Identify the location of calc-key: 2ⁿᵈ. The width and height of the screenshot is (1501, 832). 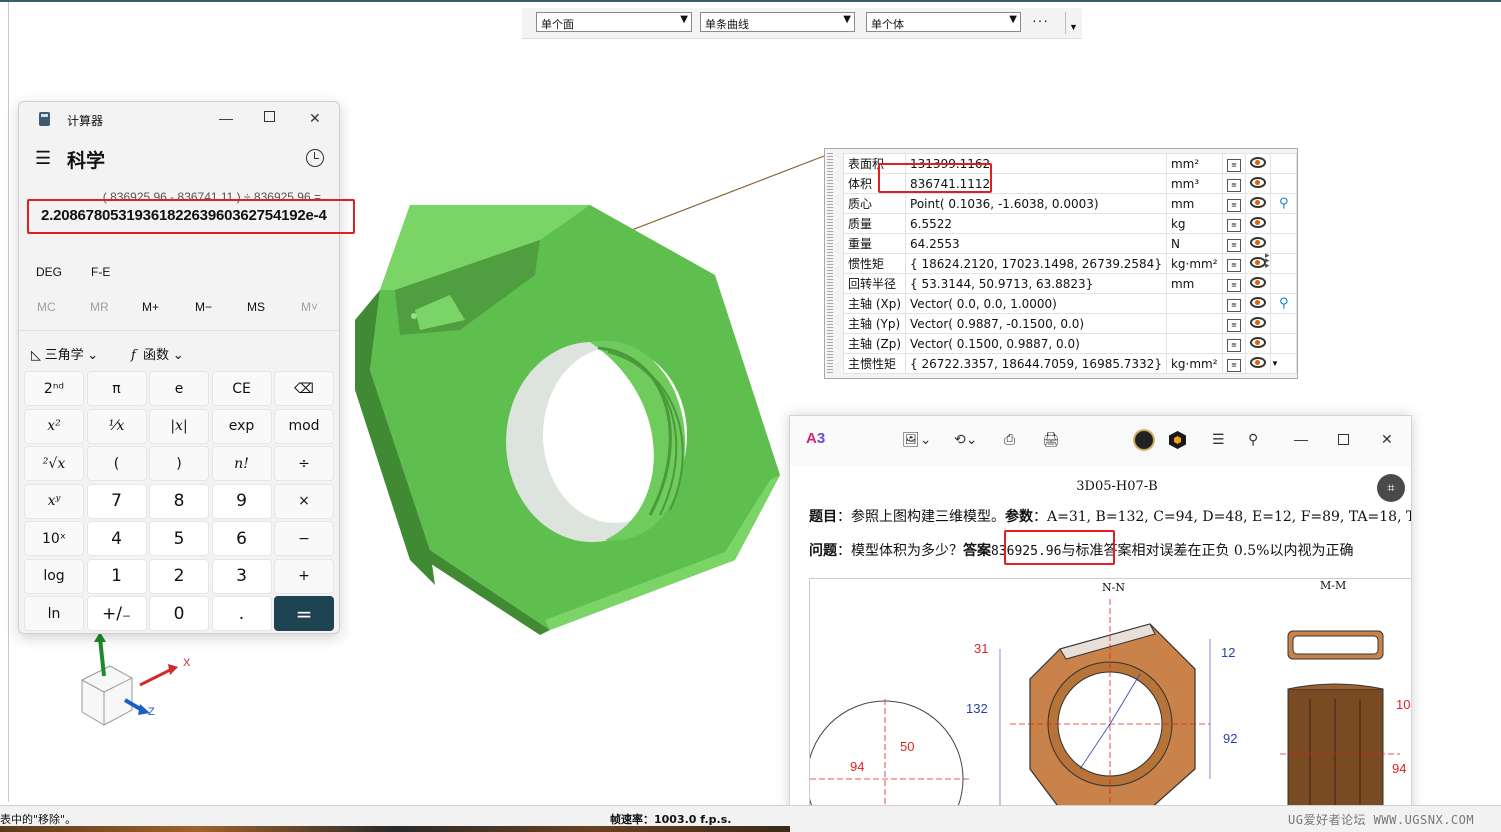
(54, 388).